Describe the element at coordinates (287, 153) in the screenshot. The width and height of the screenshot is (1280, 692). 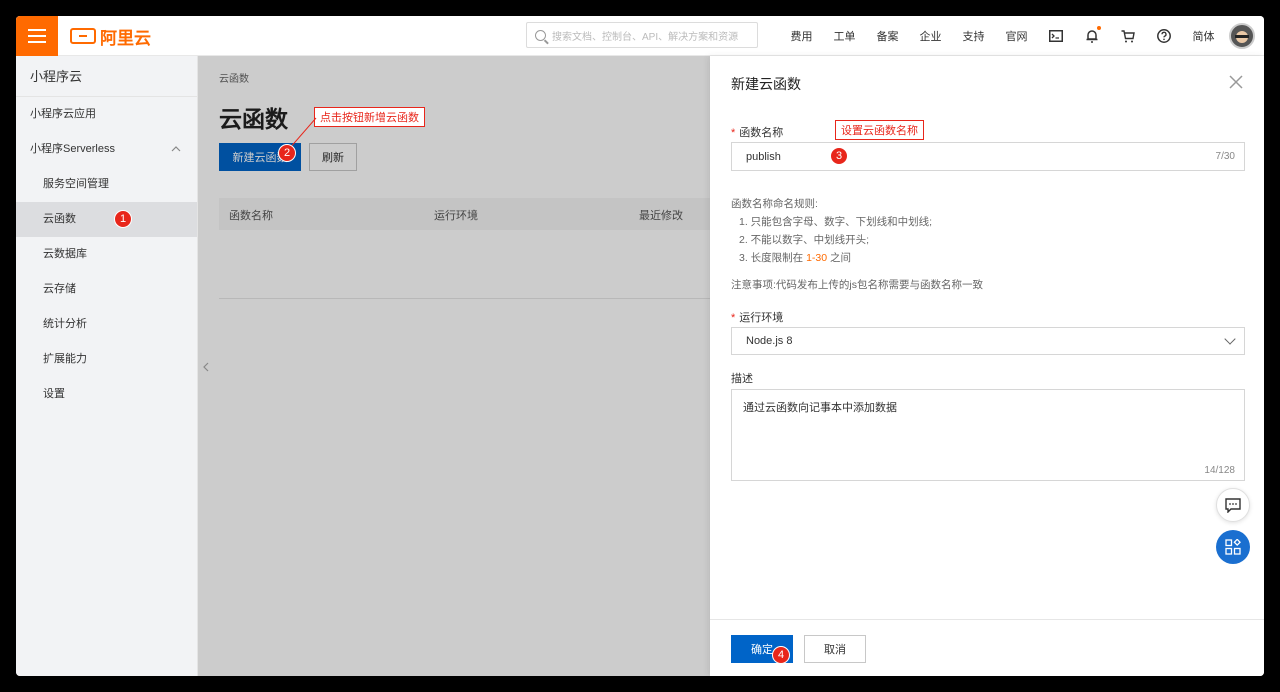
I see `step-badge-2: 2` at that location.